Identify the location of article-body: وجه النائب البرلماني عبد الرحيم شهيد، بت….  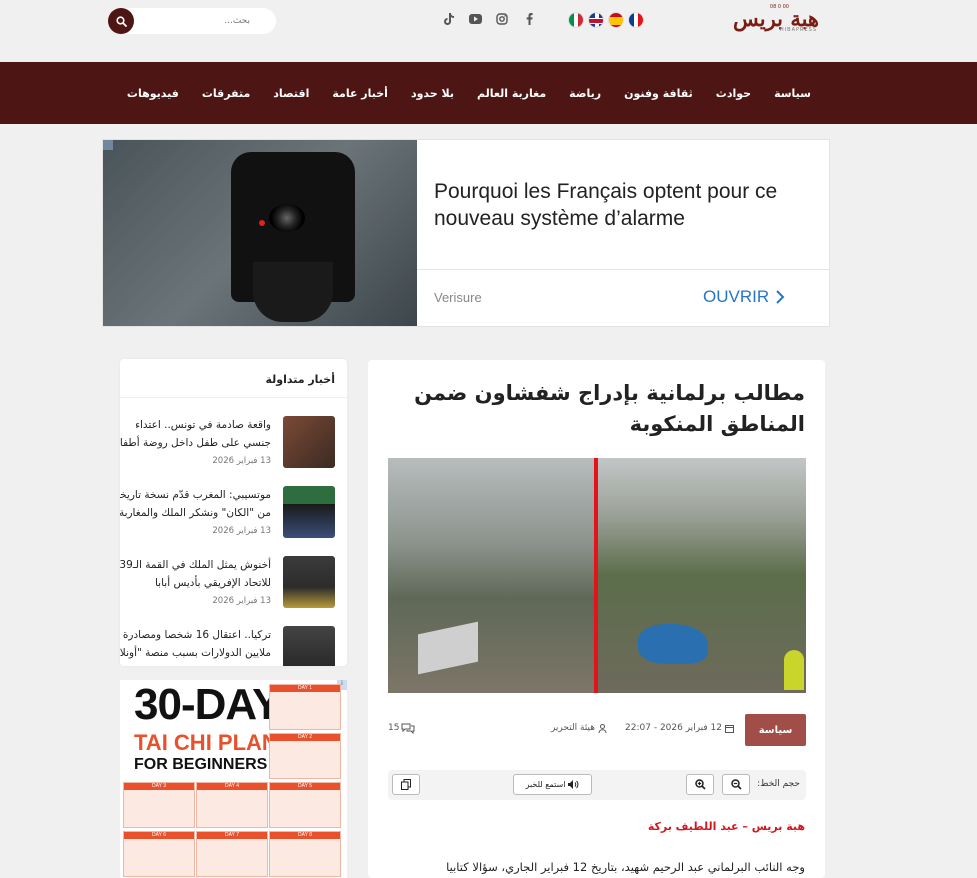
(625, 867).